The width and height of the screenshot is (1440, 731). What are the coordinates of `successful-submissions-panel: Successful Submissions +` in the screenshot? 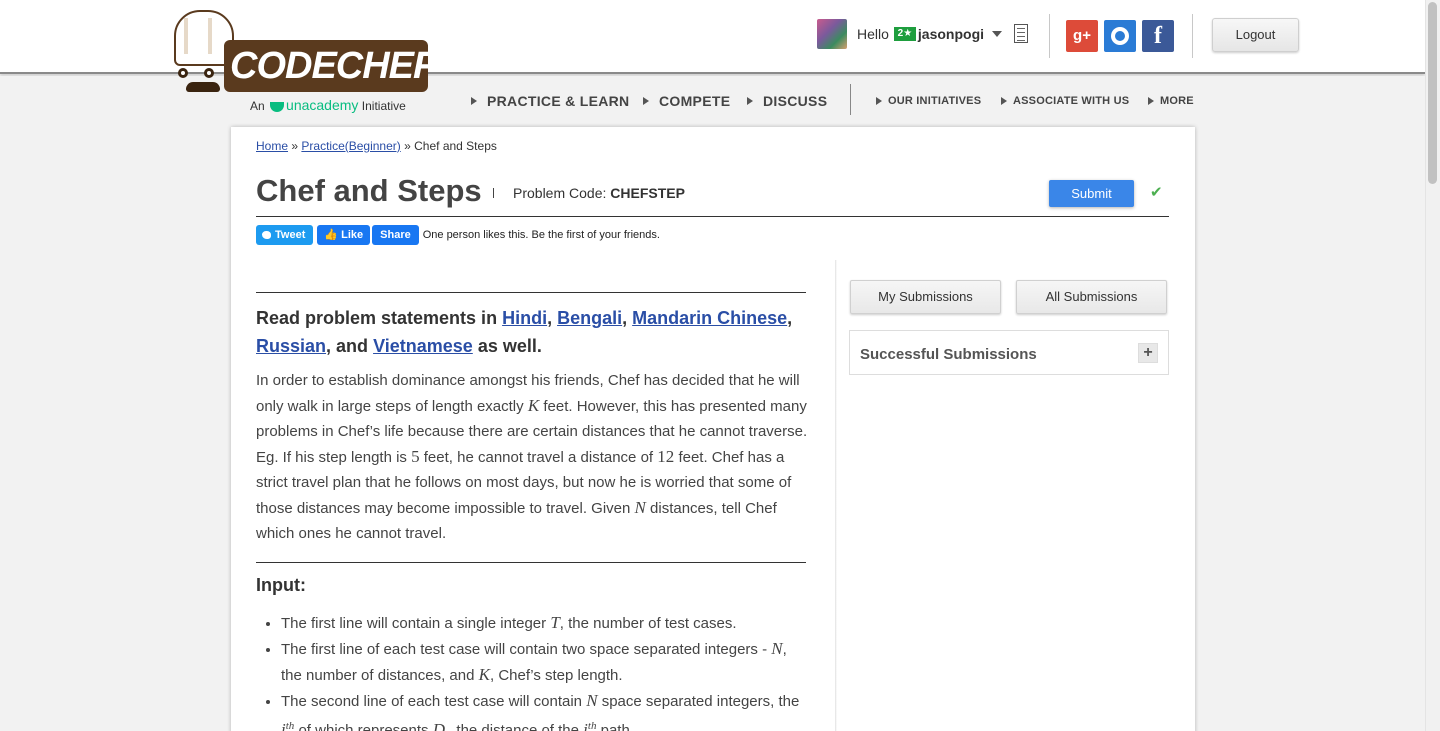 It's located at (1009, 352).